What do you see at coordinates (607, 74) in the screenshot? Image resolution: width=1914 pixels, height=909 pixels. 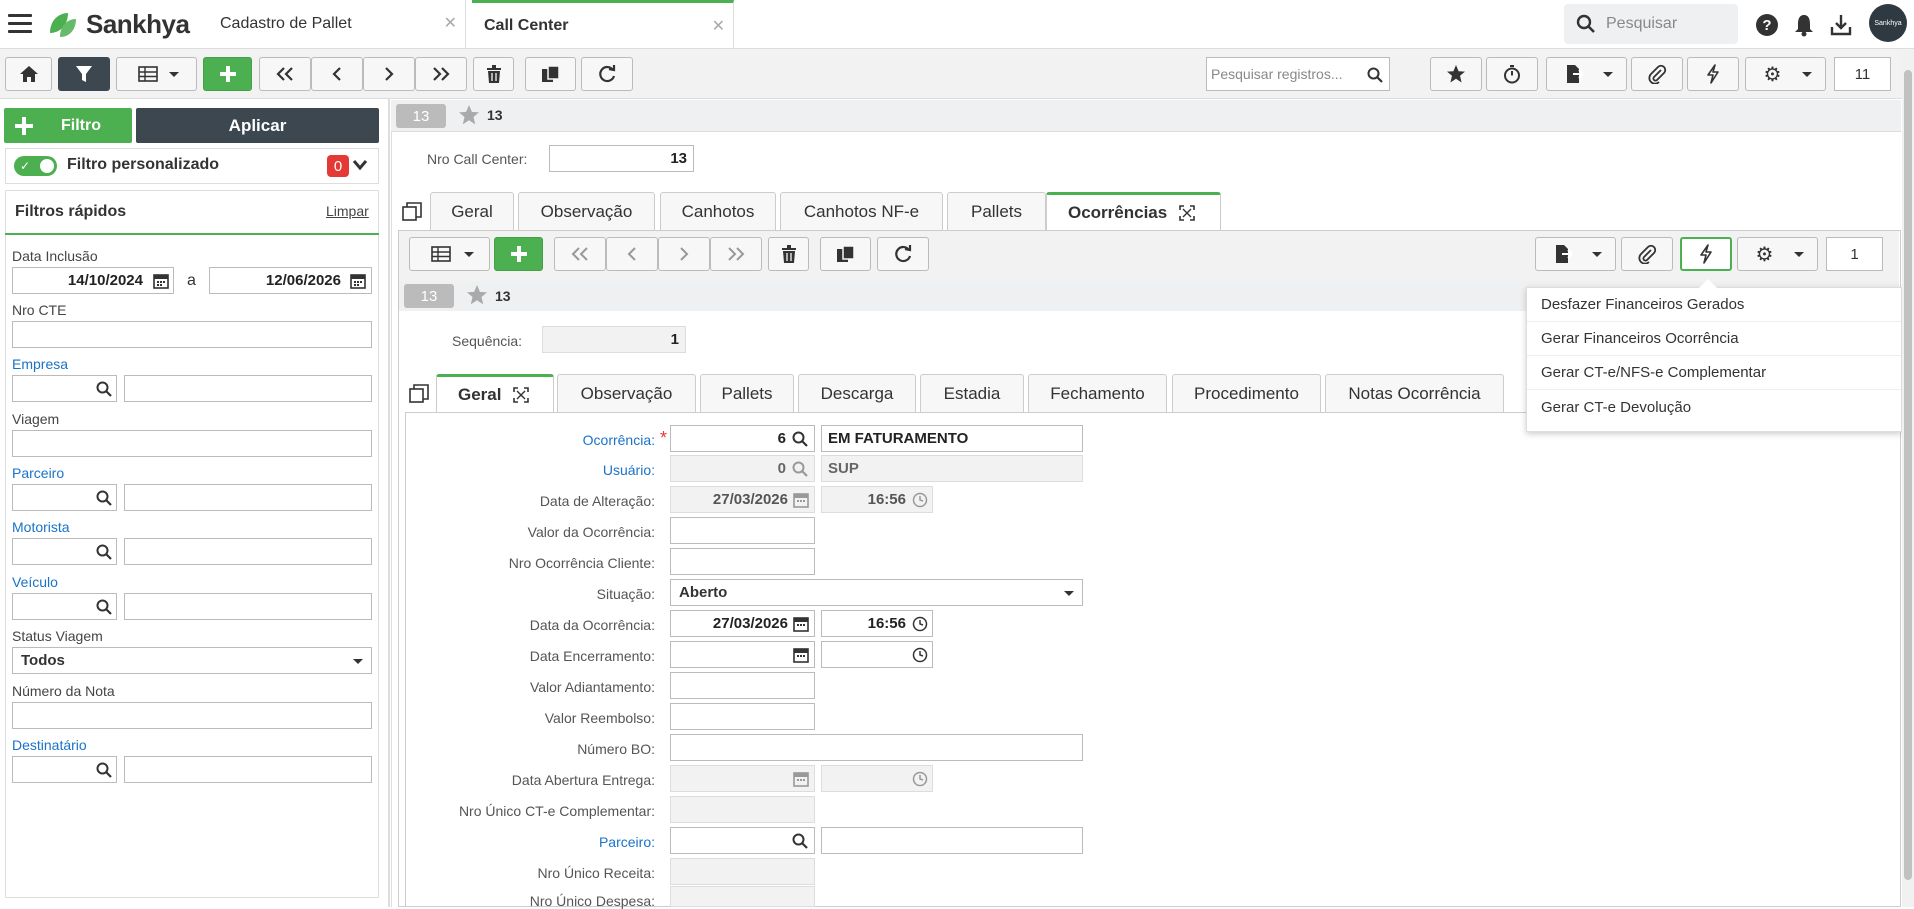 I see `refresh-button` at bounding box center [607, 74].